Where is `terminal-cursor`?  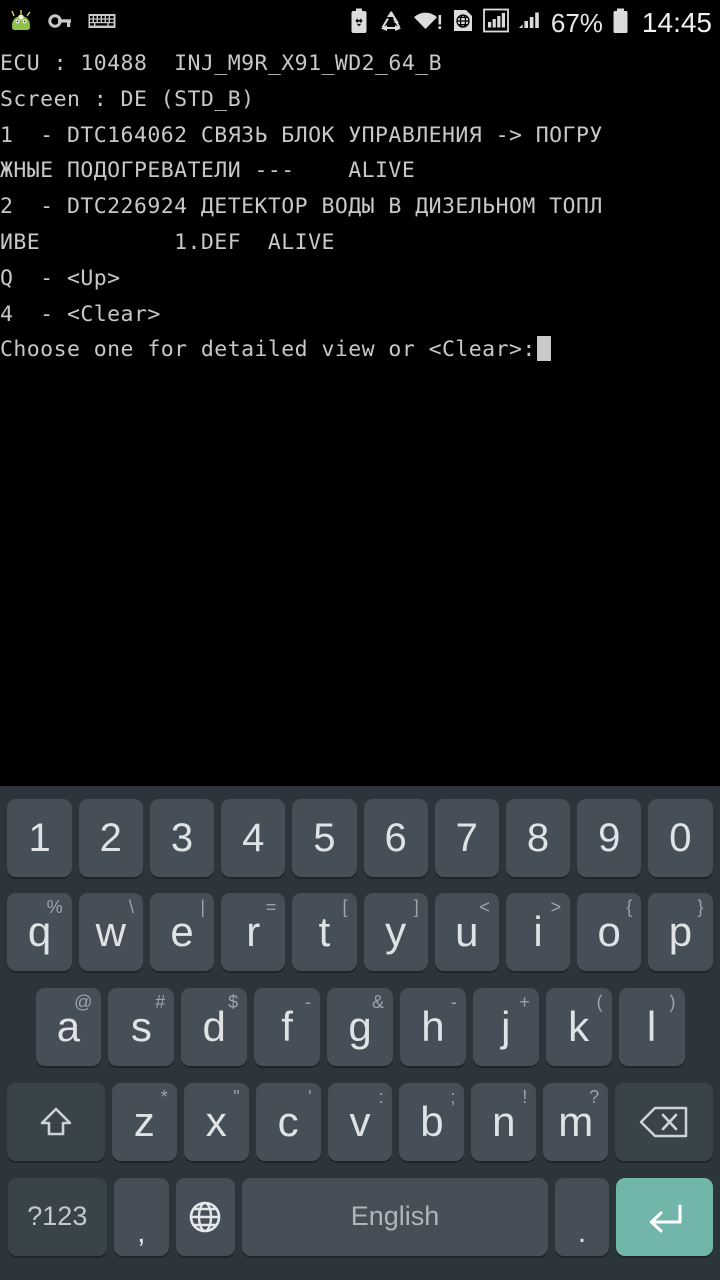 terminal-cursor is located at coordinates (543, 349).